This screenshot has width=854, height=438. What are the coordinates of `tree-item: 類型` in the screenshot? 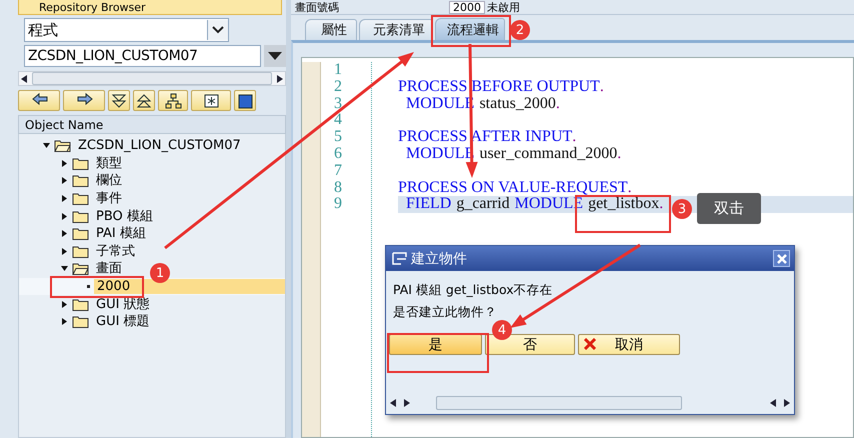 It's located at (109, 163).